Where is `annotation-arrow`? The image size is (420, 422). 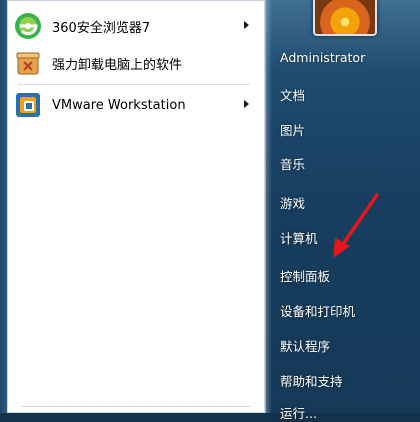 annotation-arrow is located at coordinates (356, 225).